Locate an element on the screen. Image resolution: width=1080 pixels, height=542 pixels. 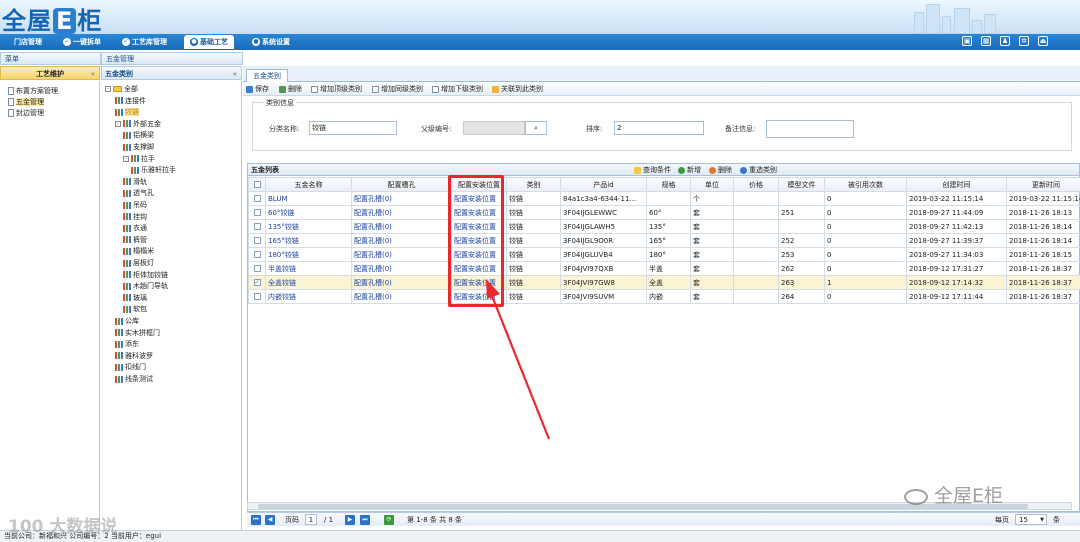
select-all-header is located at coordinates (257, 184).